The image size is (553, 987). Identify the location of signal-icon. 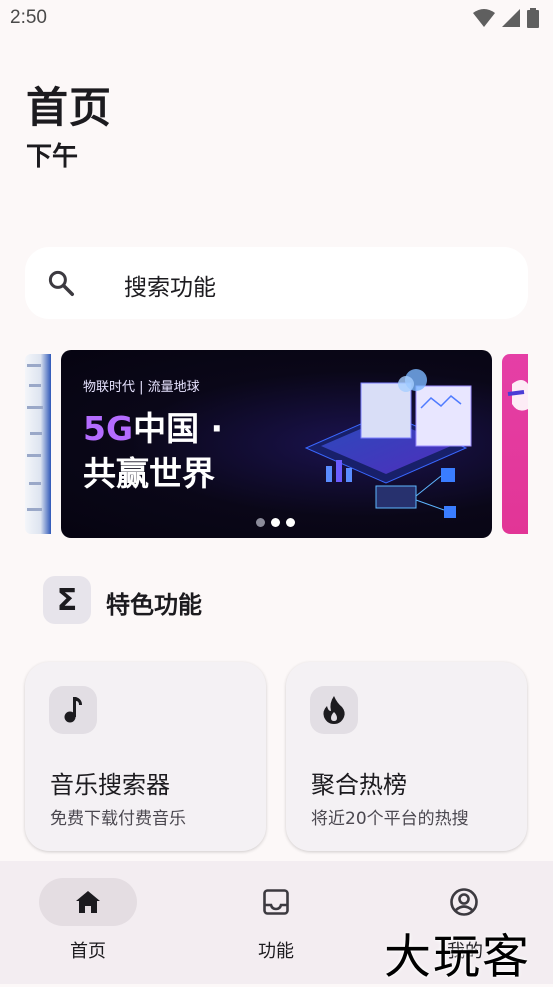
(511, 18).